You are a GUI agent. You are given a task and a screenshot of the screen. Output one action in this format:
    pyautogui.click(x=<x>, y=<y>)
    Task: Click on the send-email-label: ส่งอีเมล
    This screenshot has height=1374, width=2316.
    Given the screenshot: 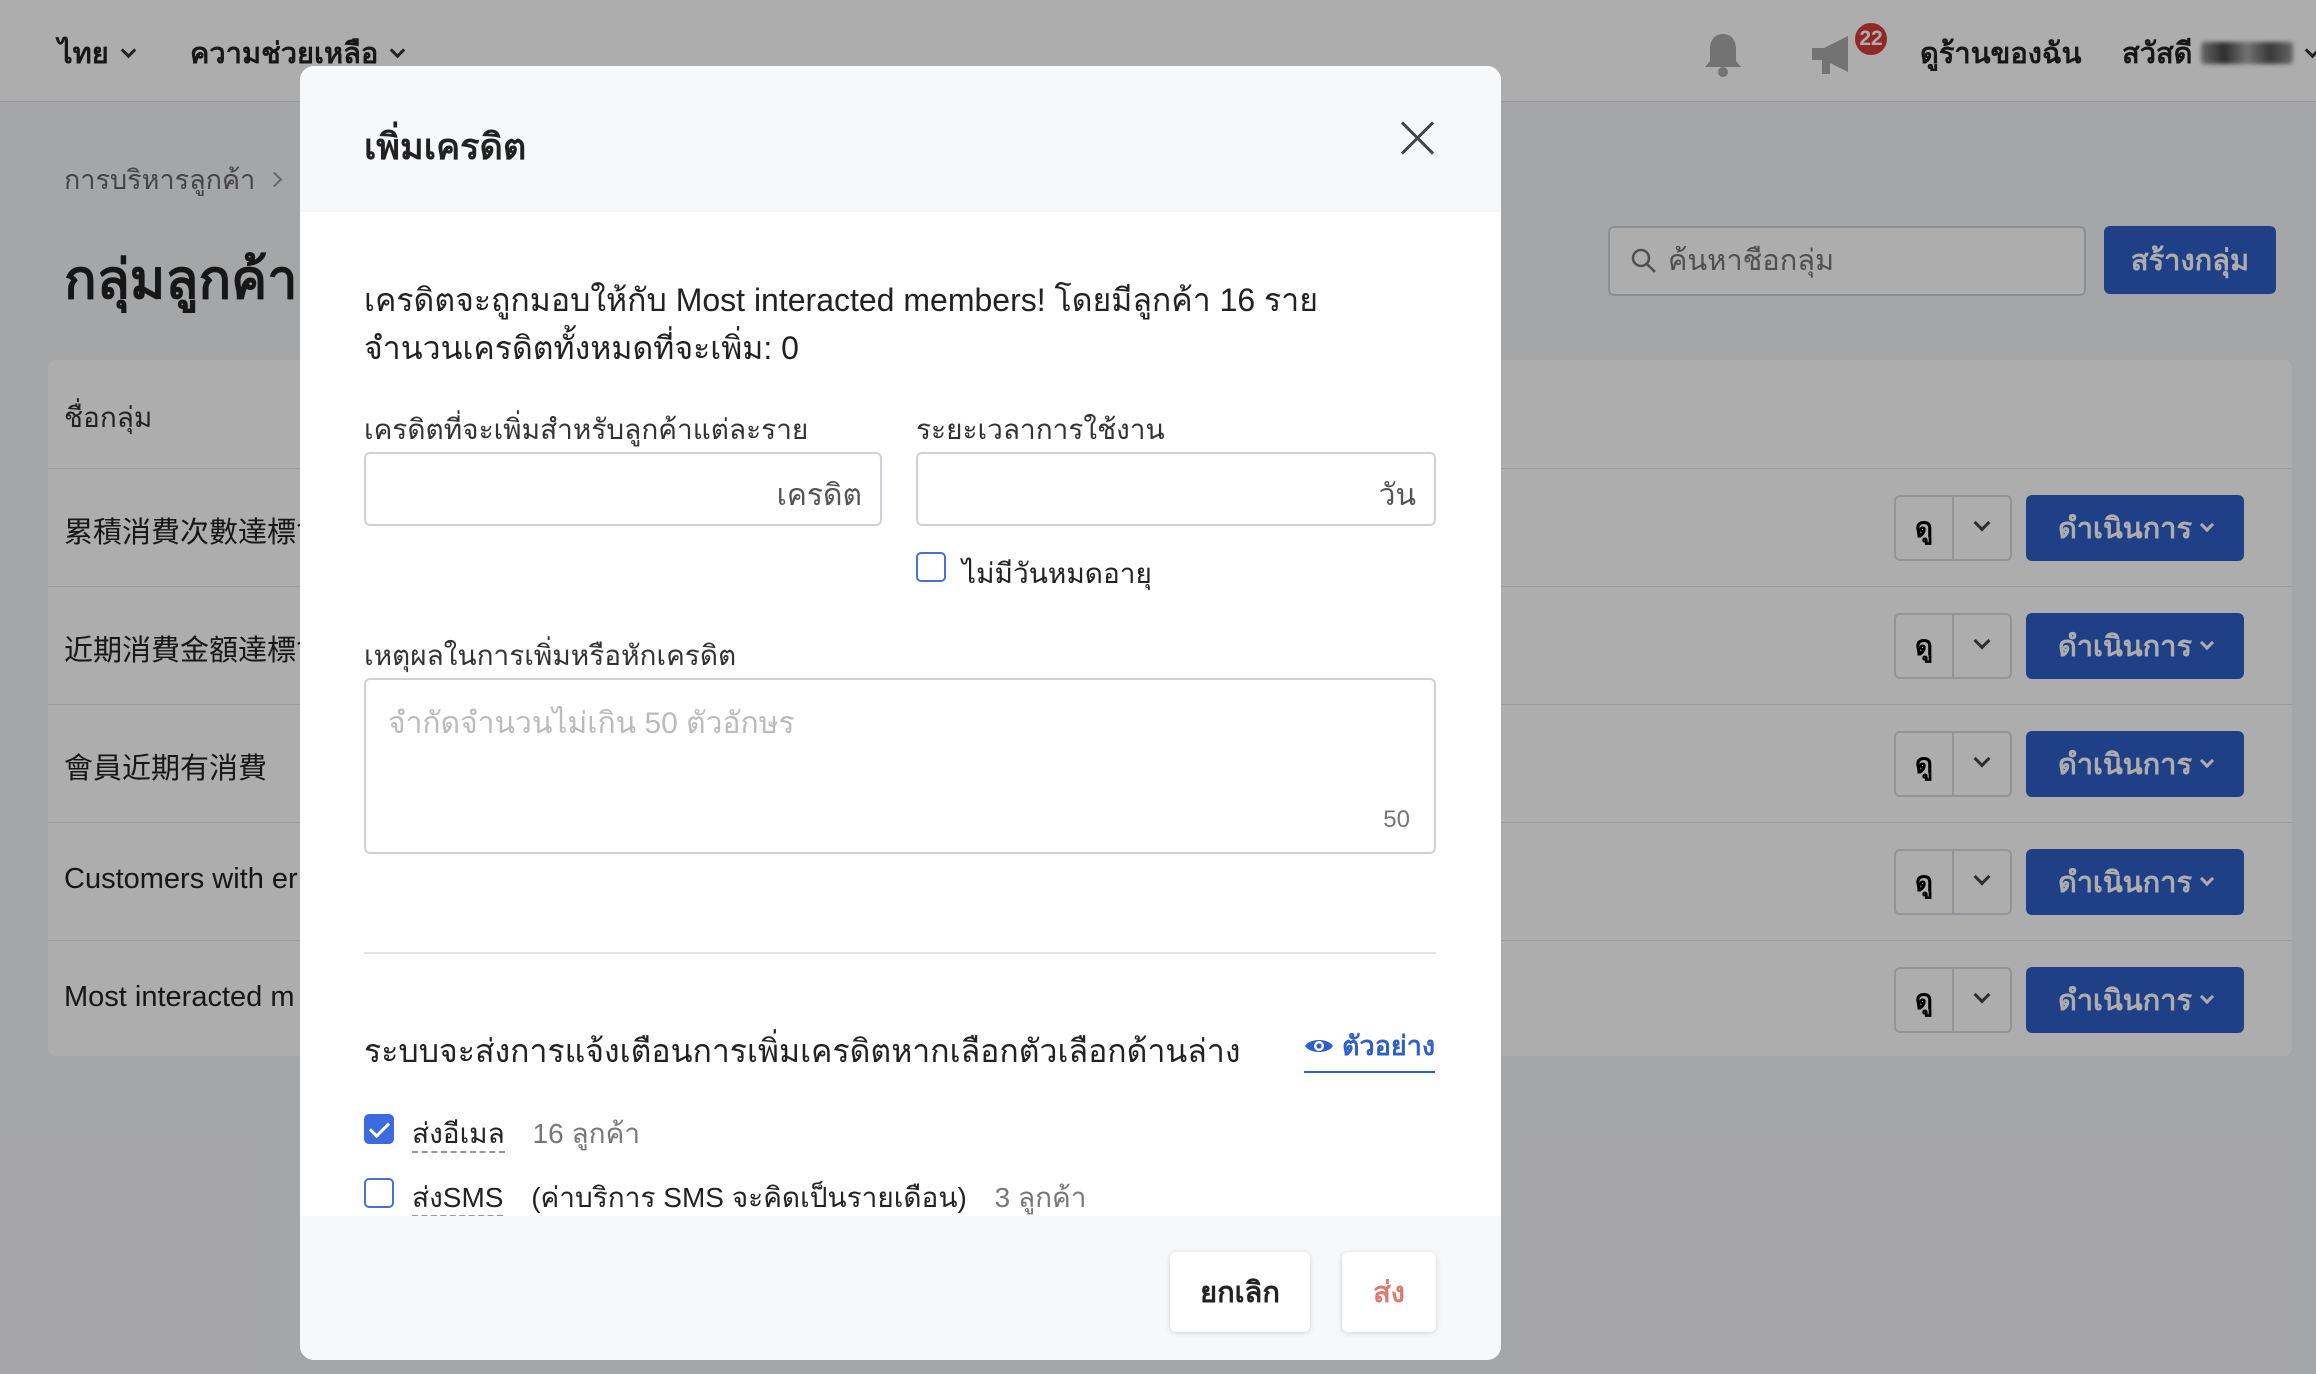 What is the action you would take?
    pyautogui.click(x=458, y=1135)
    